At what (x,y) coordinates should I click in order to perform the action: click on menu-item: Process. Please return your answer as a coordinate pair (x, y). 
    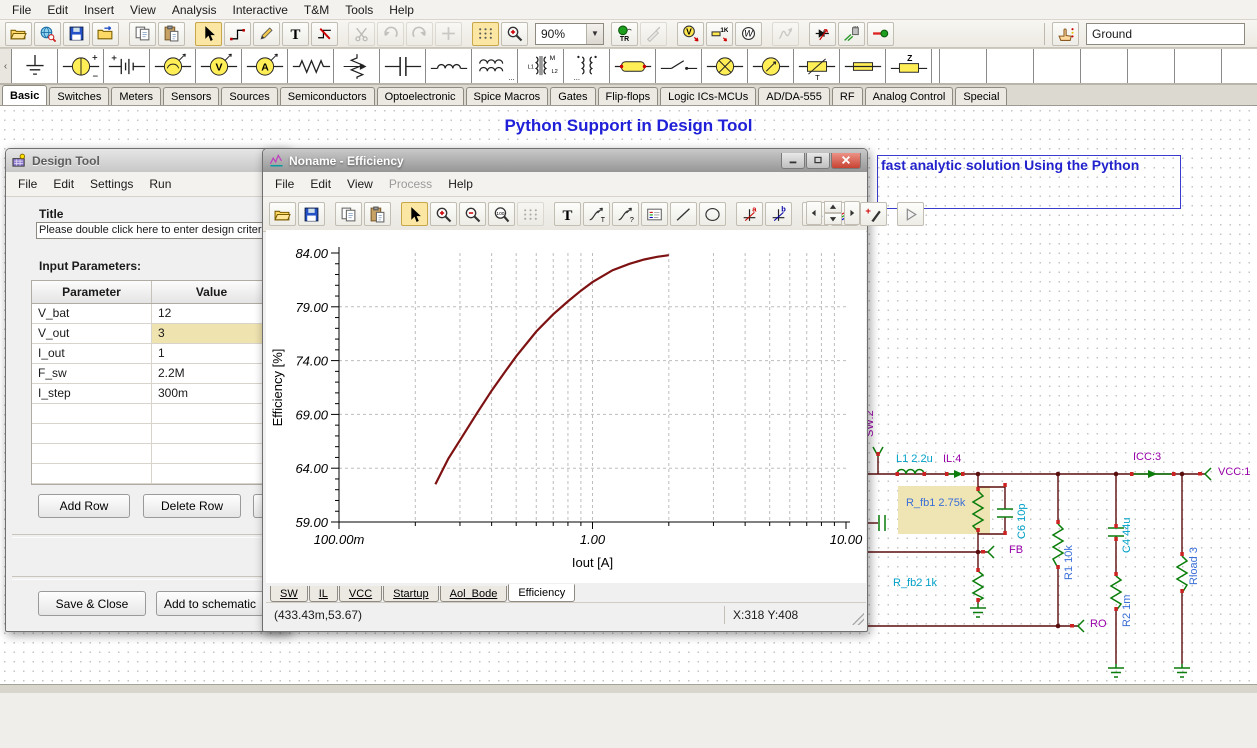
    Looking at the image, I should click on (410, 184).